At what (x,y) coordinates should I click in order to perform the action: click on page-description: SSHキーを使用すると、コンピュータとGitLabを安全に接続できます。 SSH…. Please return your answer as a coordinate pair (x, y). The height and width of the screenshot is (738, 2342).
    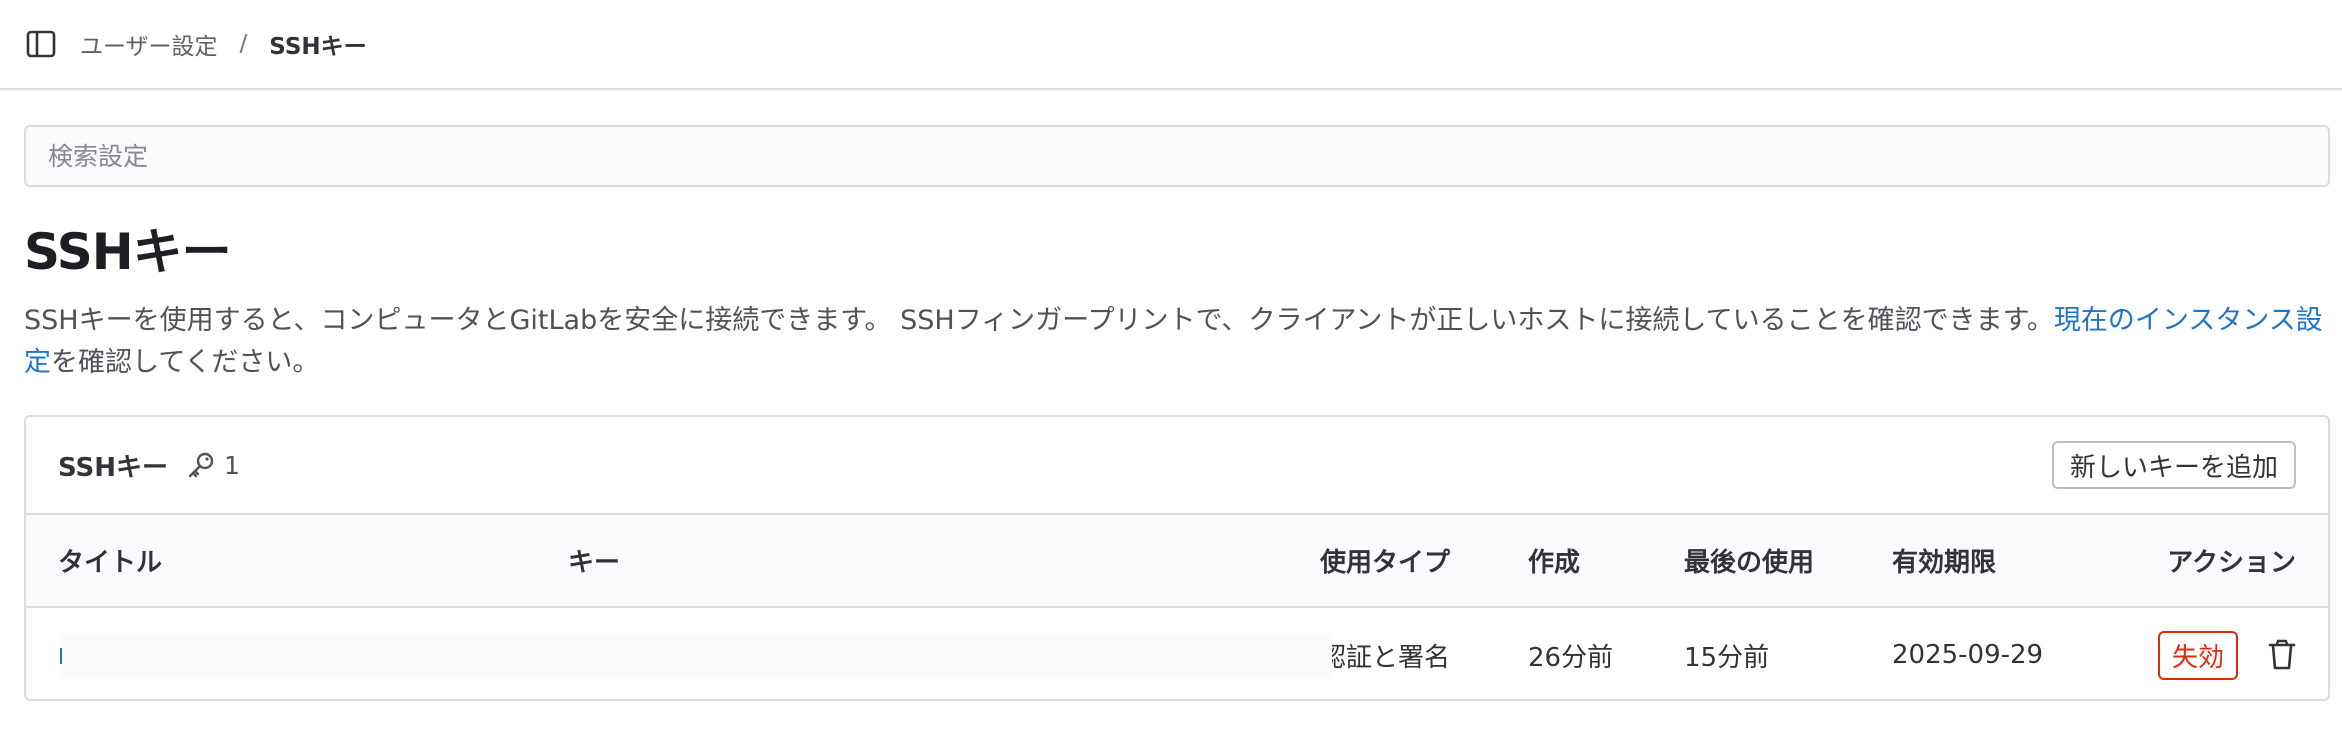
    Looking at the image, I should click on (1179, 342).